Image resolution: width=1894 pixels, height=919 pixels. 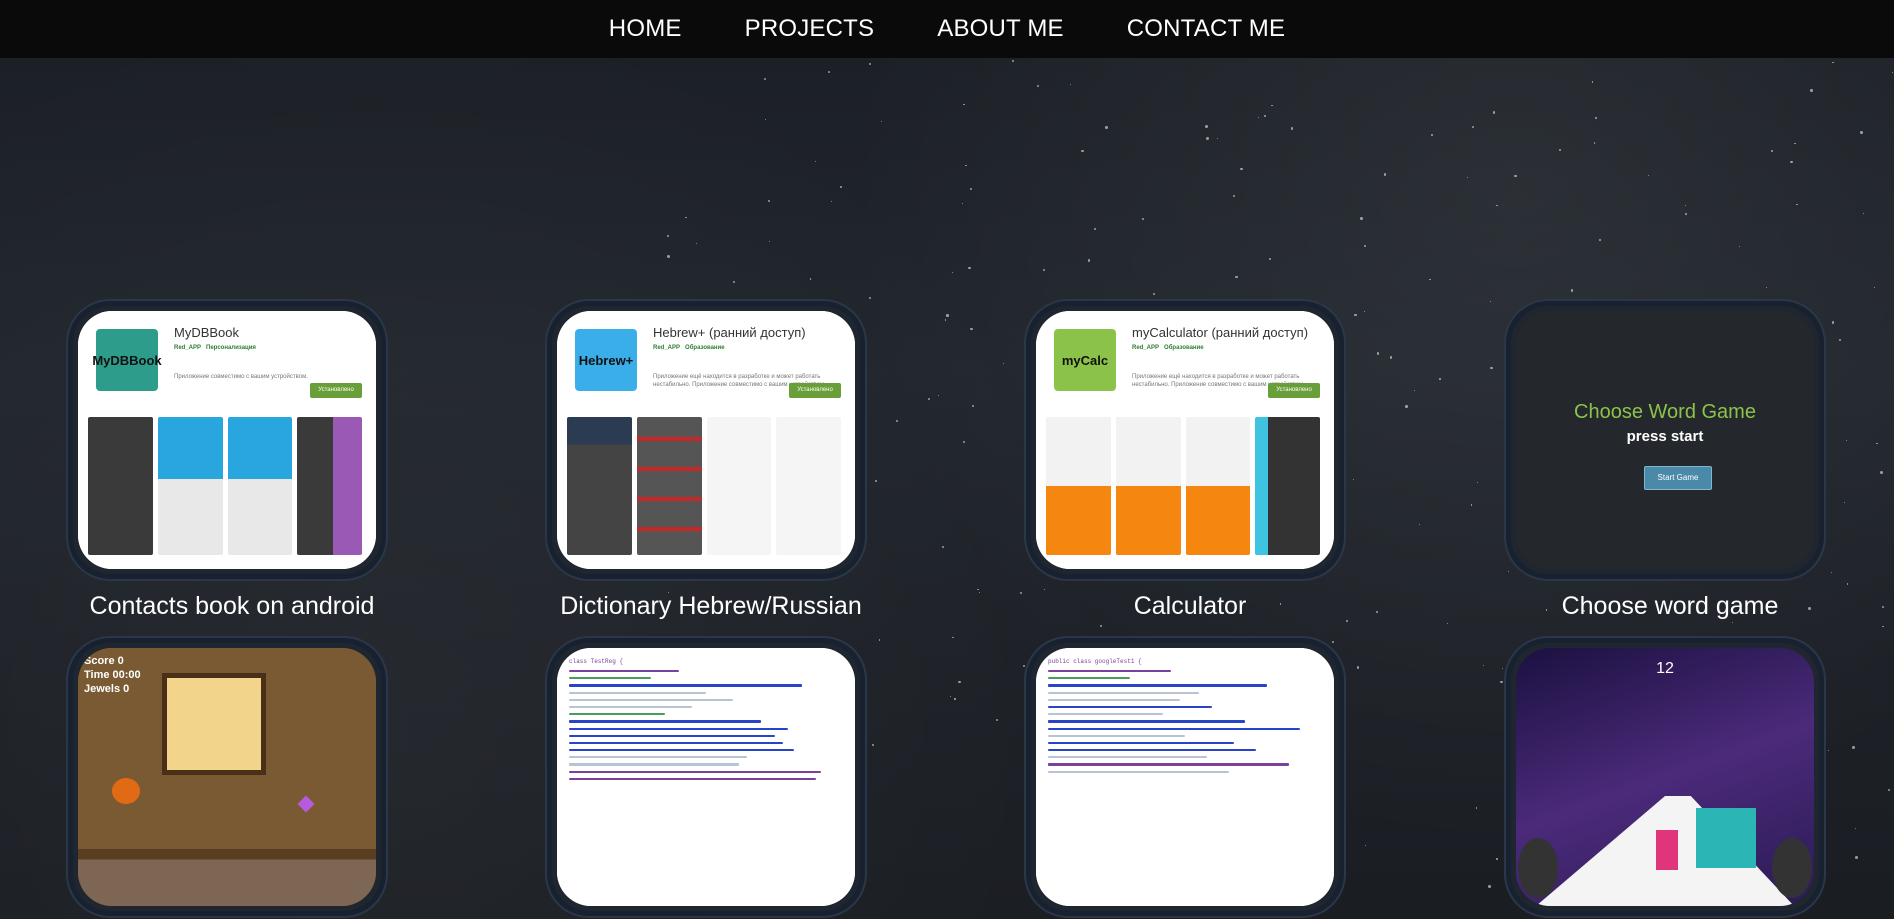 What do you see at coordinates (1294, 390) in the screenshot?
I see `install-badge: Установлено` at bounding box center [1294, 390].